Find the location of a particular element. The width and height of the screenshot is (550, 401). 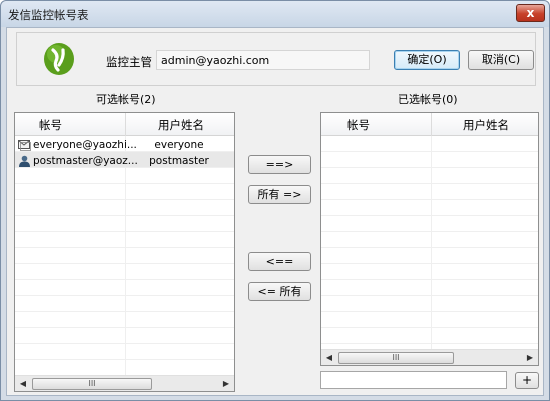

available-list-header: 帐号 用户姓名 is located at coordinates (124, 124).